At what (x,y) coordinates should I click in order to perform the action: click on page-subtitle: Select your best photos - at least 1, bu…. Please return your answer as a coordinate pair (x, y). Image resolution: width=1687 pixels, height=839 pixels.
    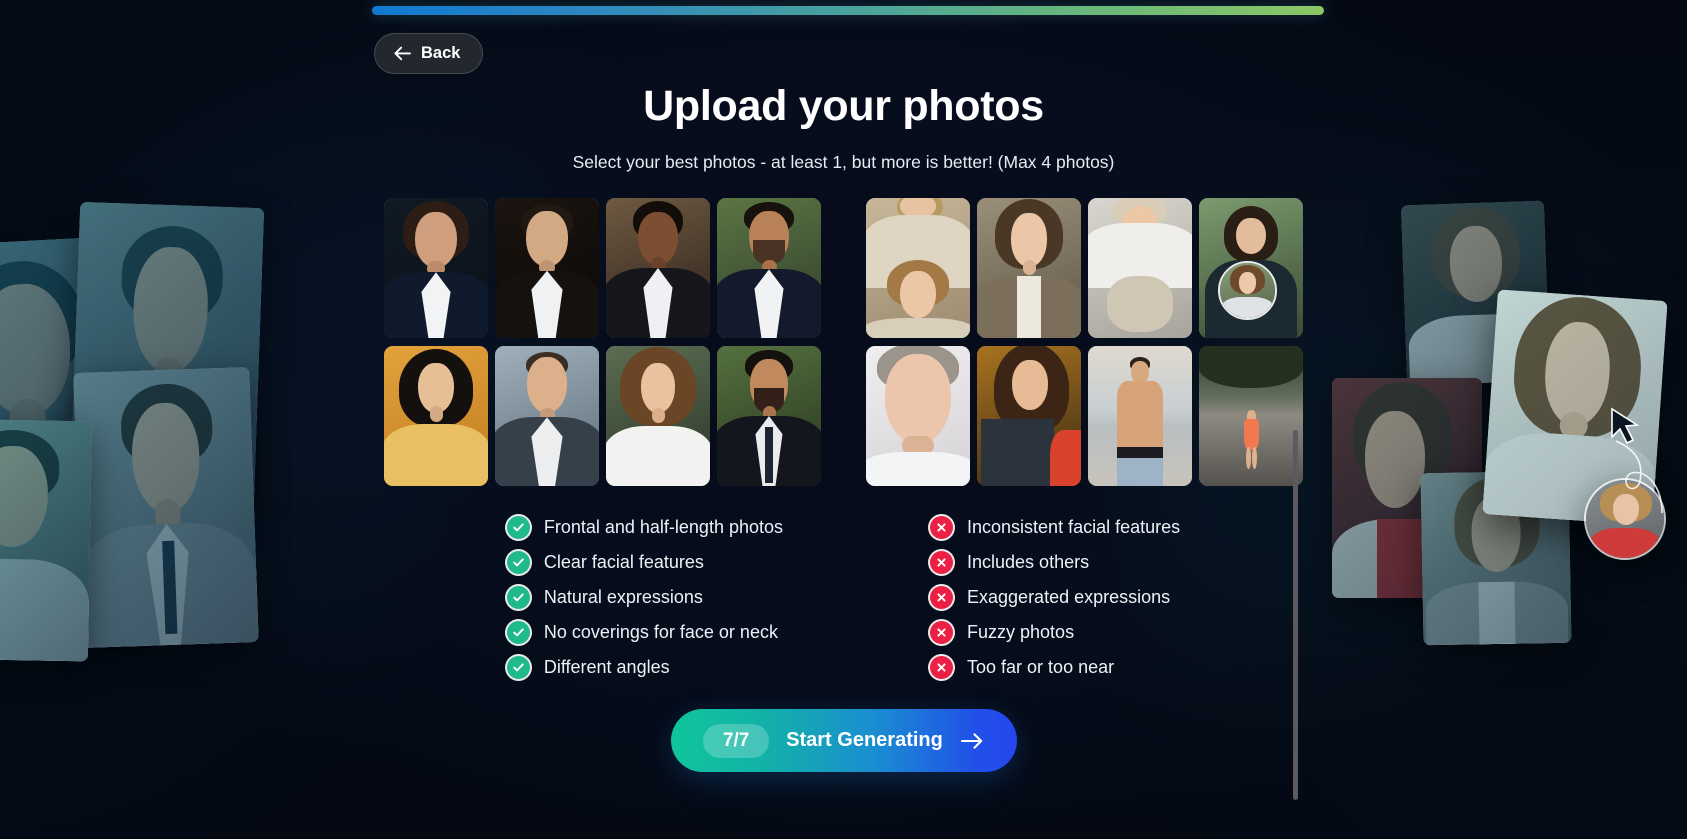
    Looking at the image, I should click on (843, 162).